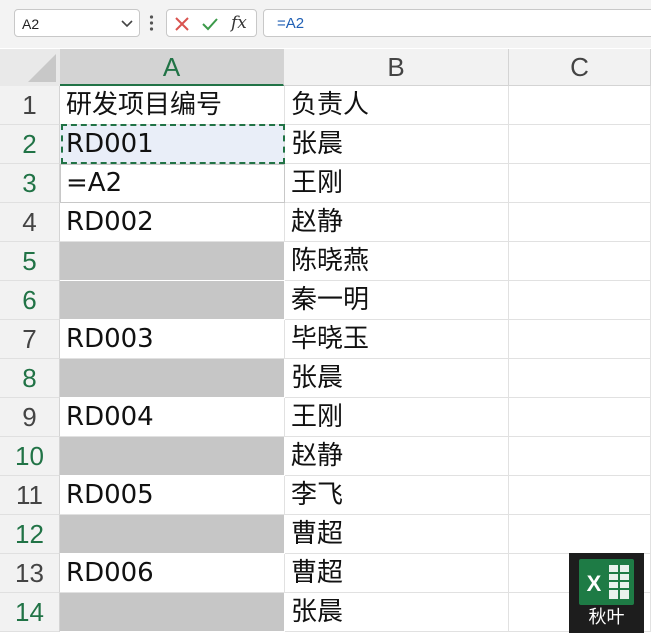  Describe the element at coordinates (396, 67) in the screenshot. I see `column-header-b: B` at that location.